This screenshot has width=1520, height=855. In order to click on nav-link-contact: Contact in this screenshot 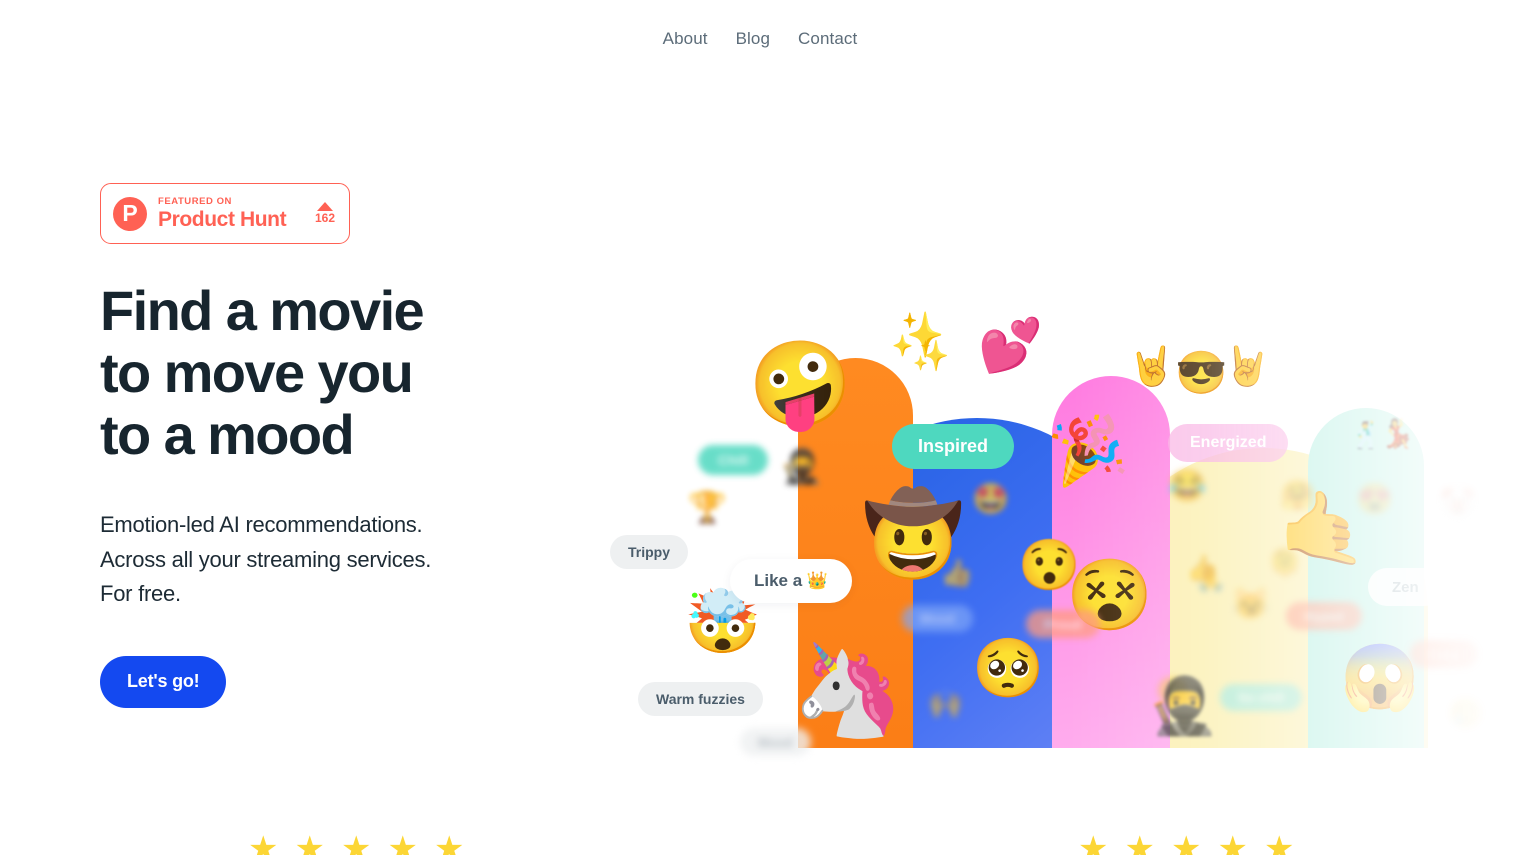, I will do `click(827, 39)`.